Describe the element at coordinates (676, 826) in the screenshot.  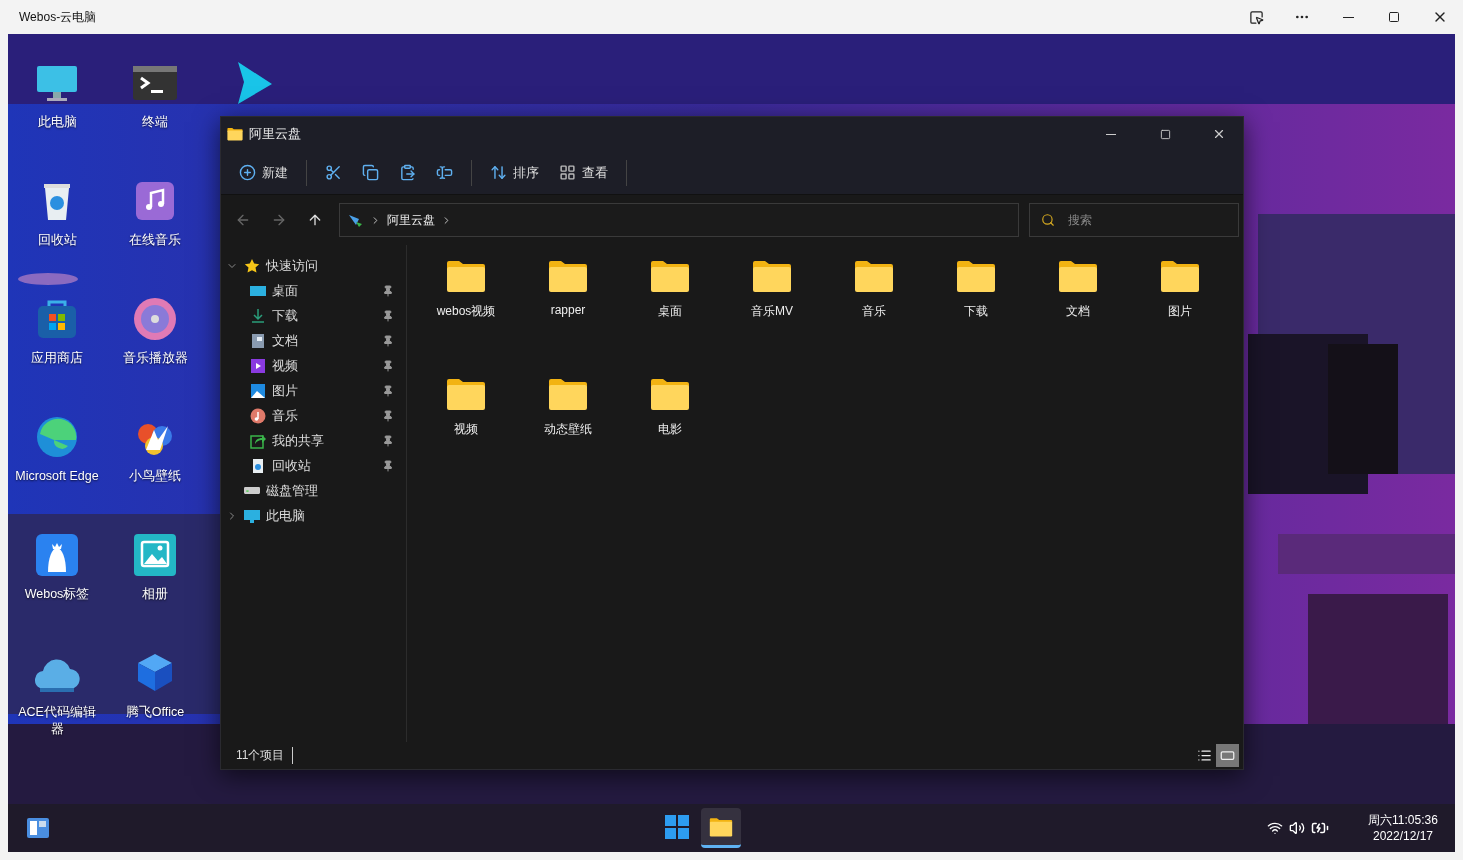
I see `windows-icon` at that location.